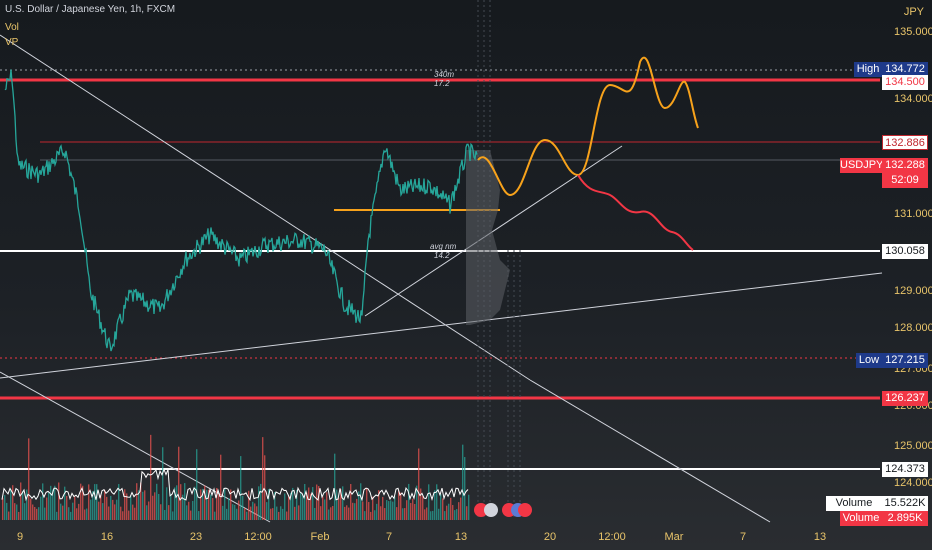 The height and width of the screenshot is (550, 932). I want to click on price-tick: 129.000, so click(913, 291).